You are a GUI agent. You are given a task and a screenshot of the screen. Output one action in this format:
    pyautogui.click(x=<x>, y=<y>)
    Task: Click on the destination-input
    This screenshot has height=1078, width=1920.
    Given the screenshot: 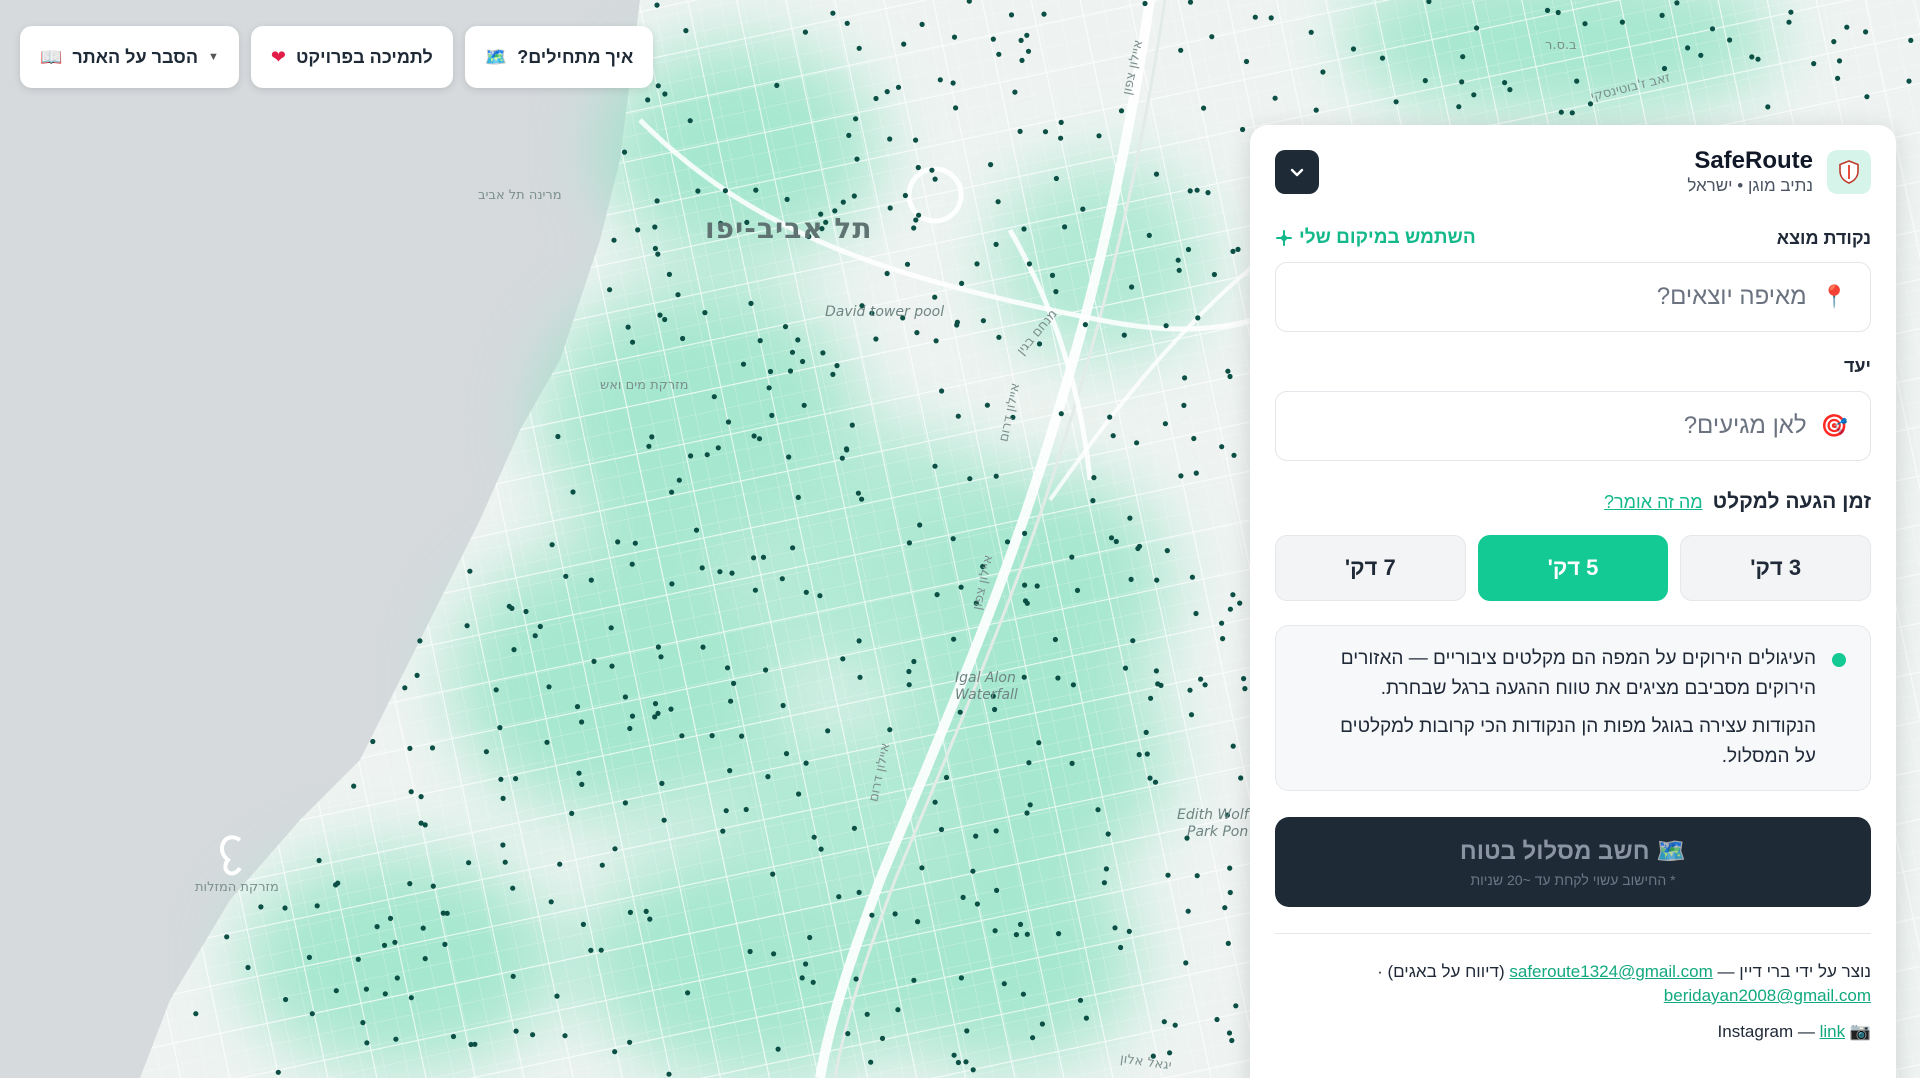 What is the action you would take?
    pyautogui.click(x=1552, y=426)
    